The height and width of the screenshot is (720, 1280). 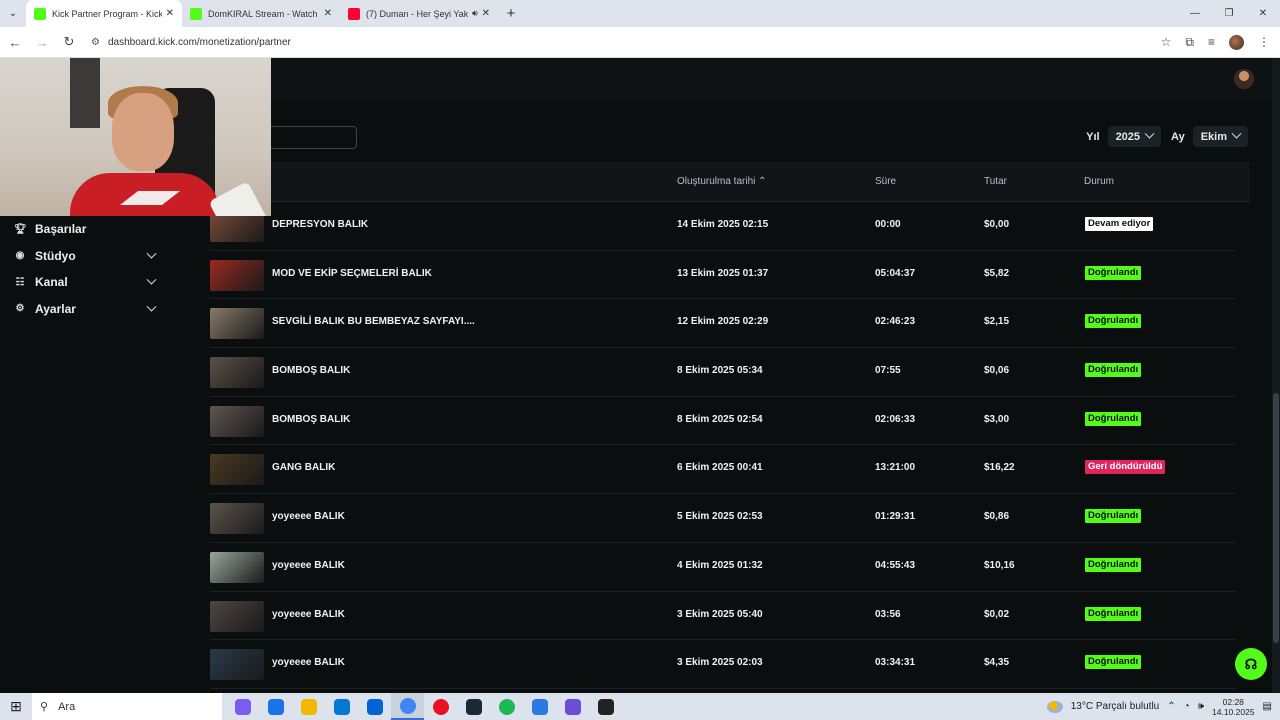 I want to click on notification-icon: ▤, so click(x=1267, y=706).